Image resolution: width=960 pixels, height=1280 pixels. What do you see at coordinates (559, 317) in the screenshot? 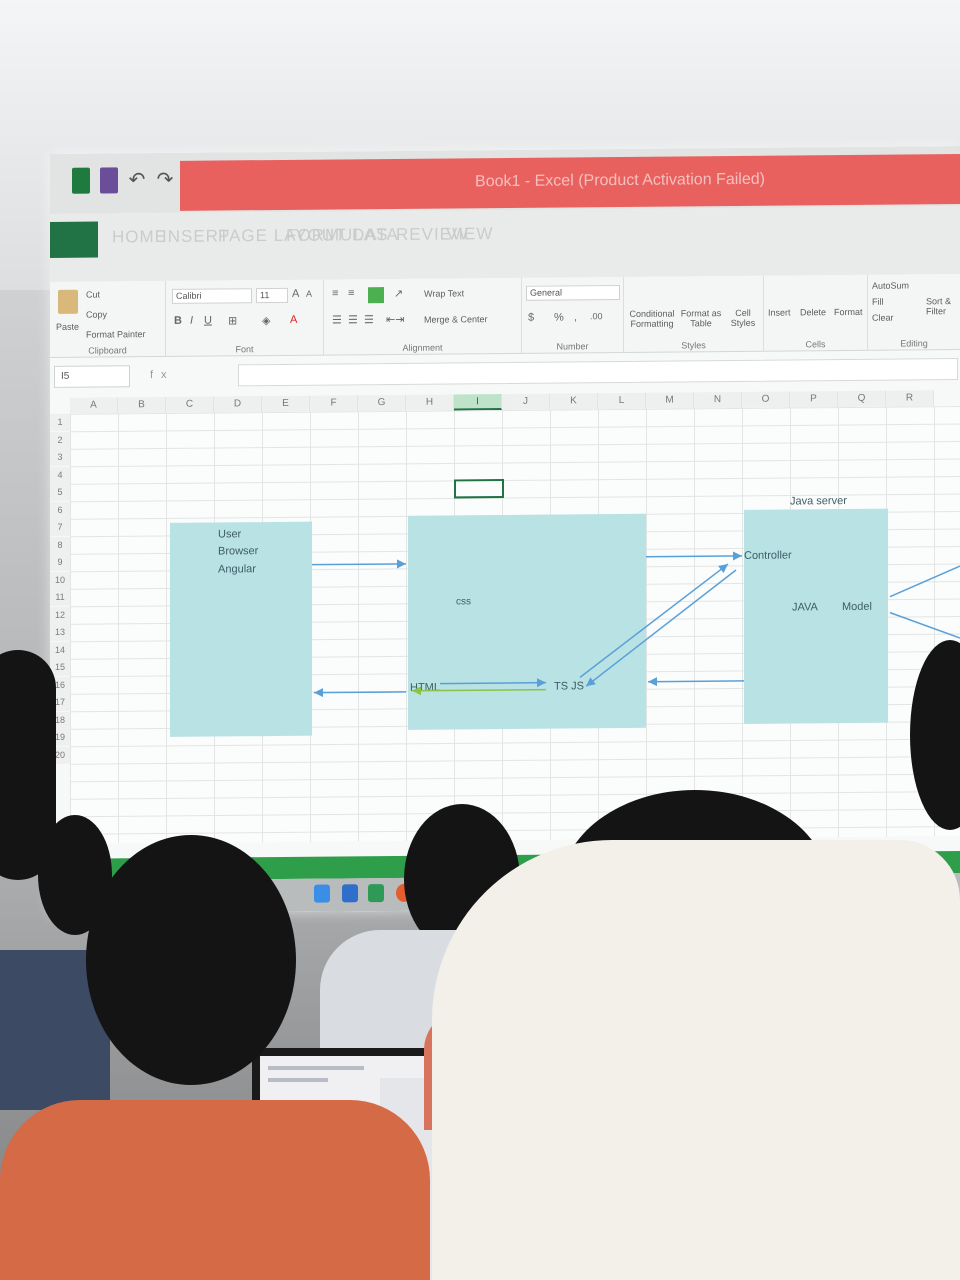
I see `percent-icon: %` at bounding box center [559, 317].